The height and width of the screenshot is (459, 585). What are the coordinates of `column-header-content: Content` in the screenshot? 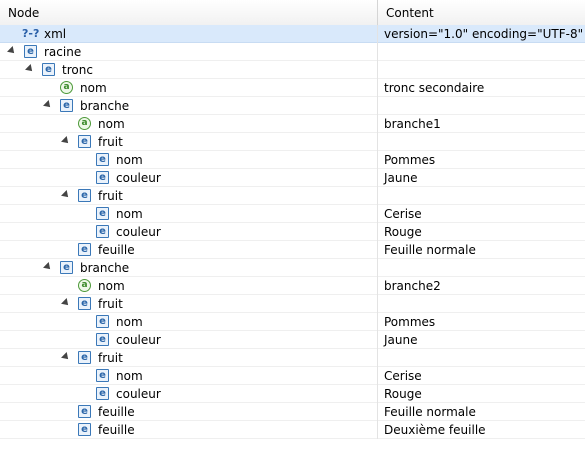 It's located at (481, 12).